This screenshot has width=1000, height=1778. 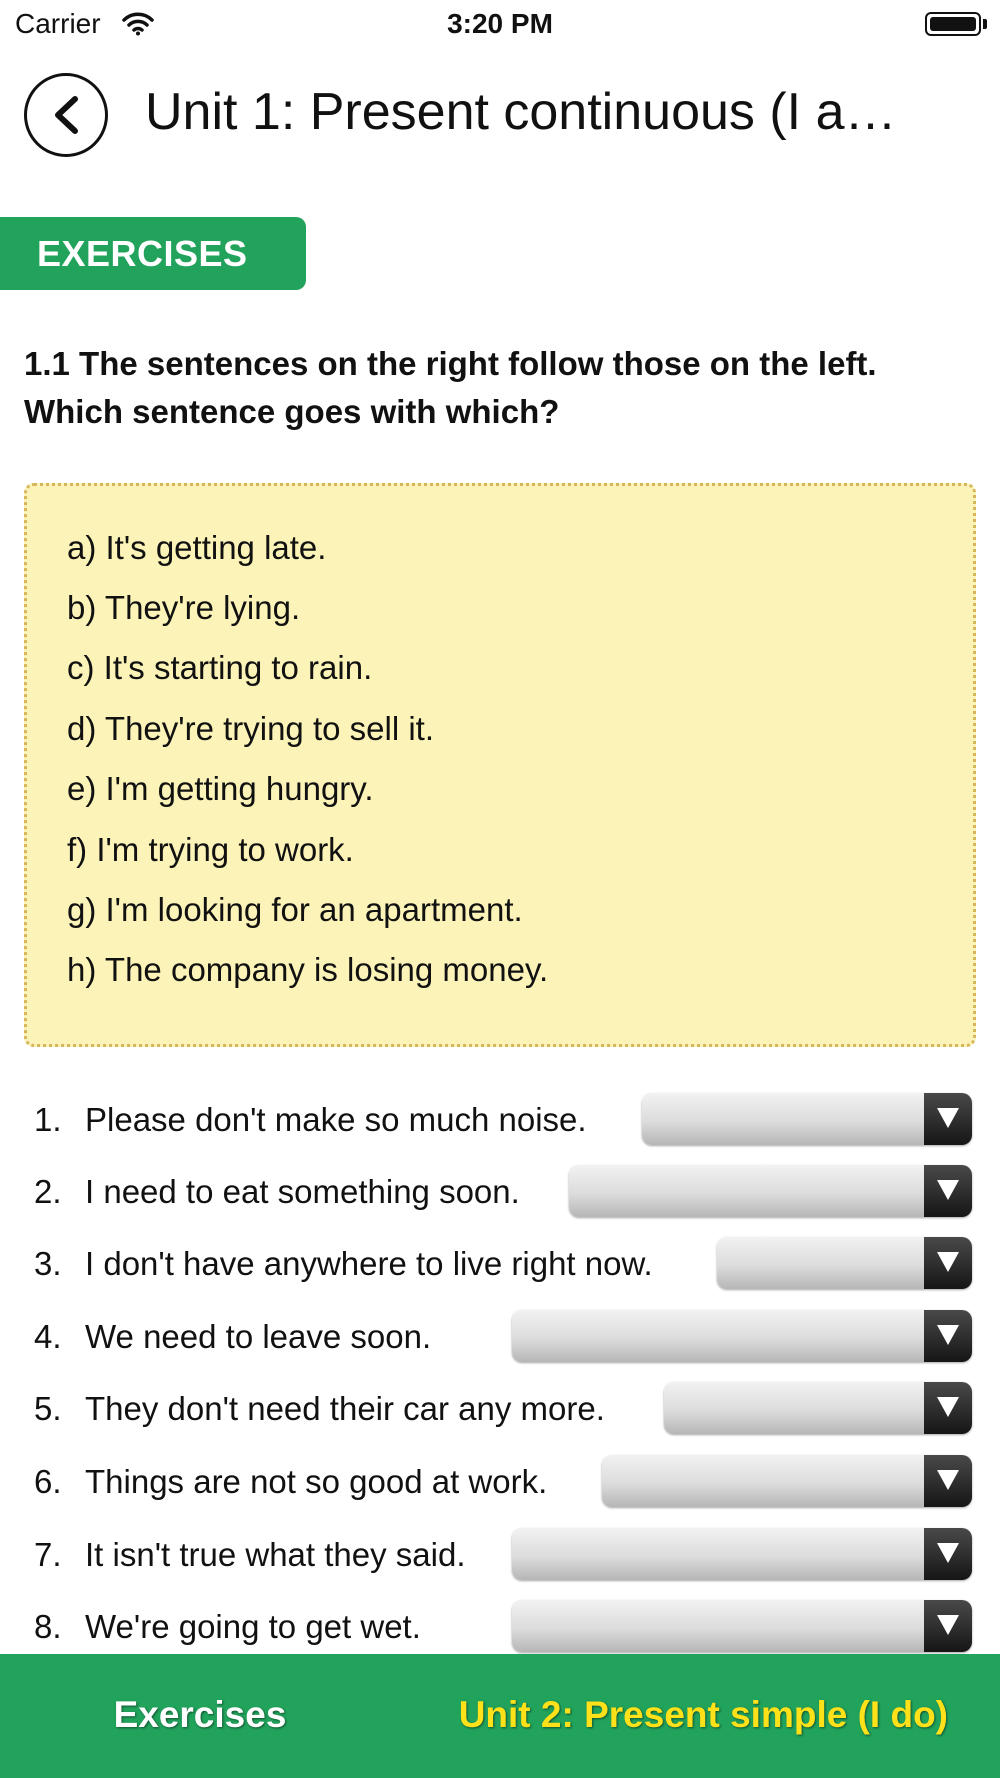 I want to click on item-number: 4., so click(x=48, y=1336).